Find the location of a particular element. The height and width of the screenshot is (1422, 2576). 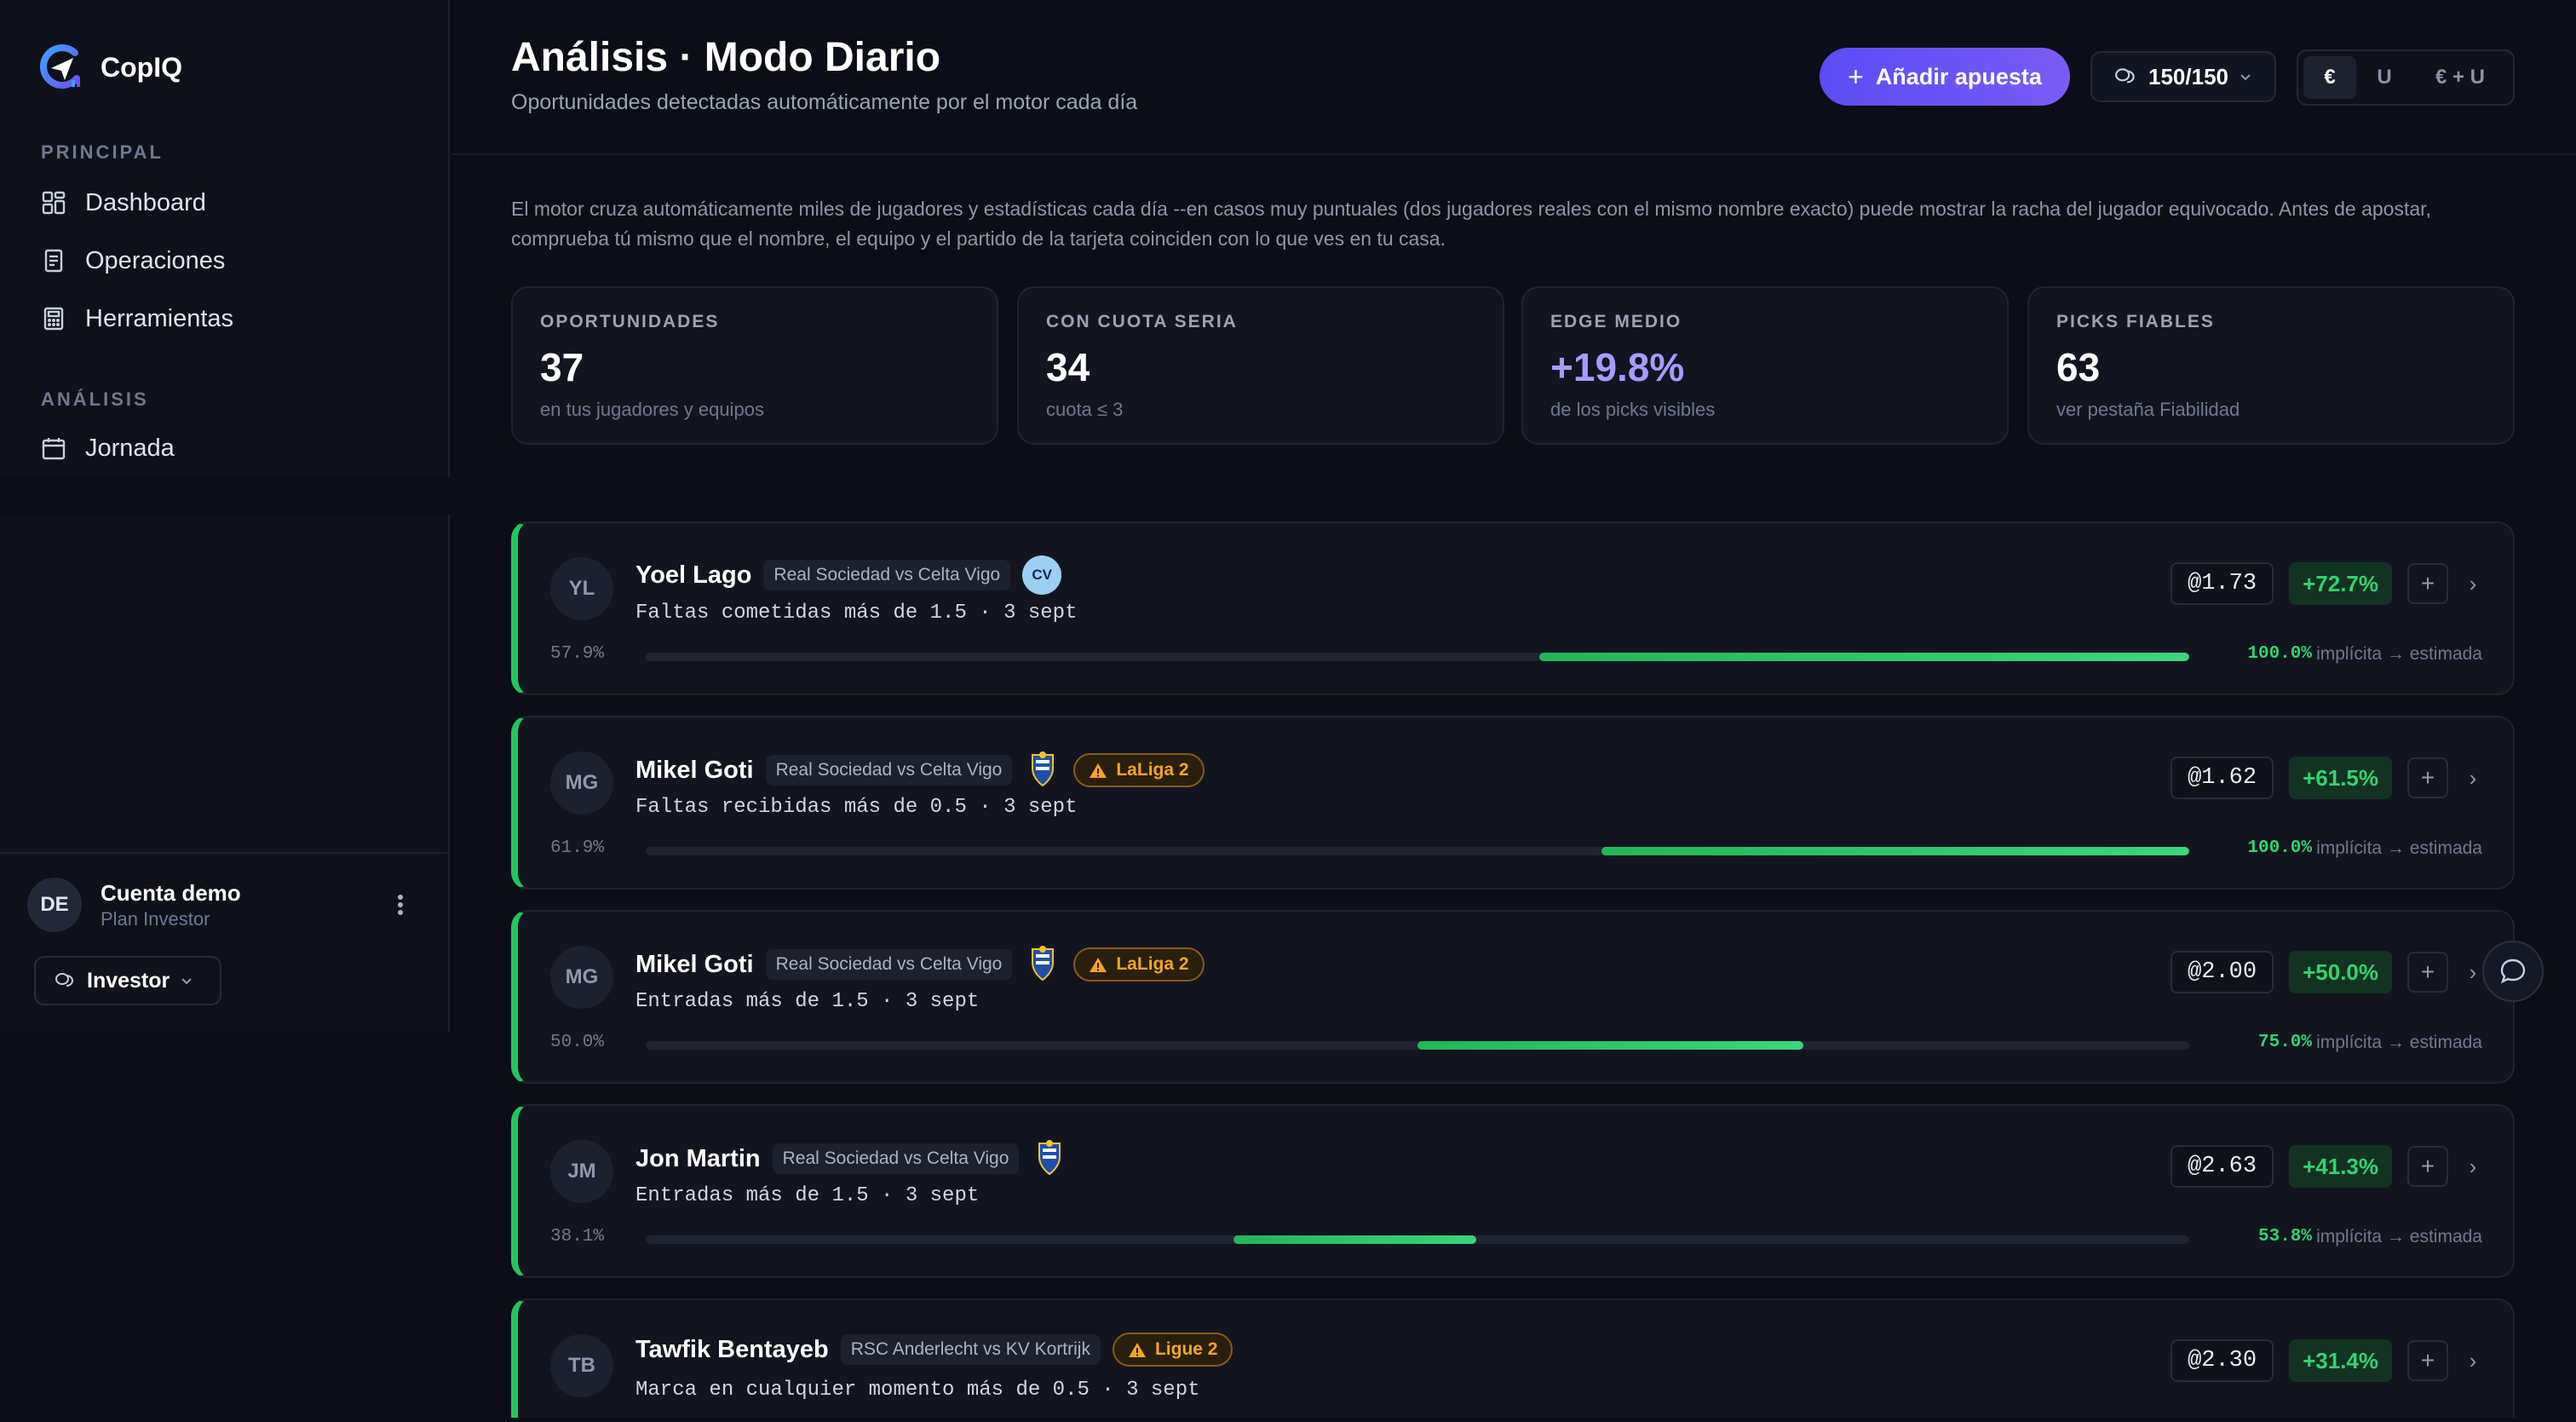

copiq-logo-icon is located at coordinates (60, 66).